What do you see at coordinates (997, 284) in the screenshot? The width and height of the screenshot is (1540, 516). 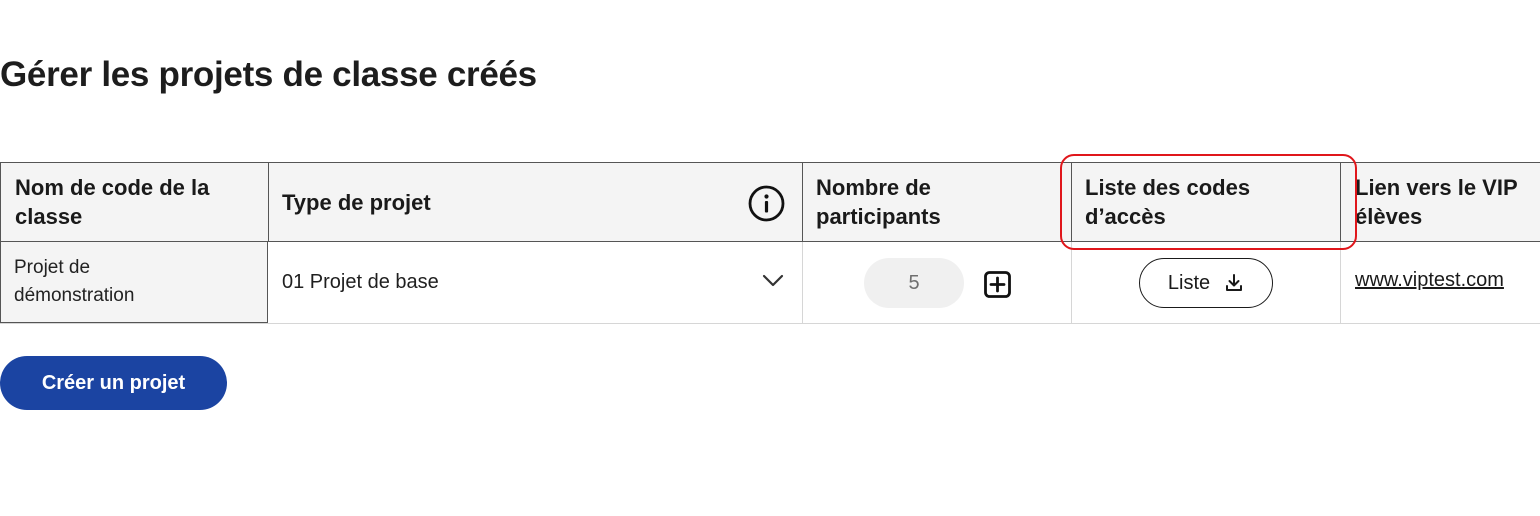 I see `plus-square-icon` at bounding box center [997, 284].